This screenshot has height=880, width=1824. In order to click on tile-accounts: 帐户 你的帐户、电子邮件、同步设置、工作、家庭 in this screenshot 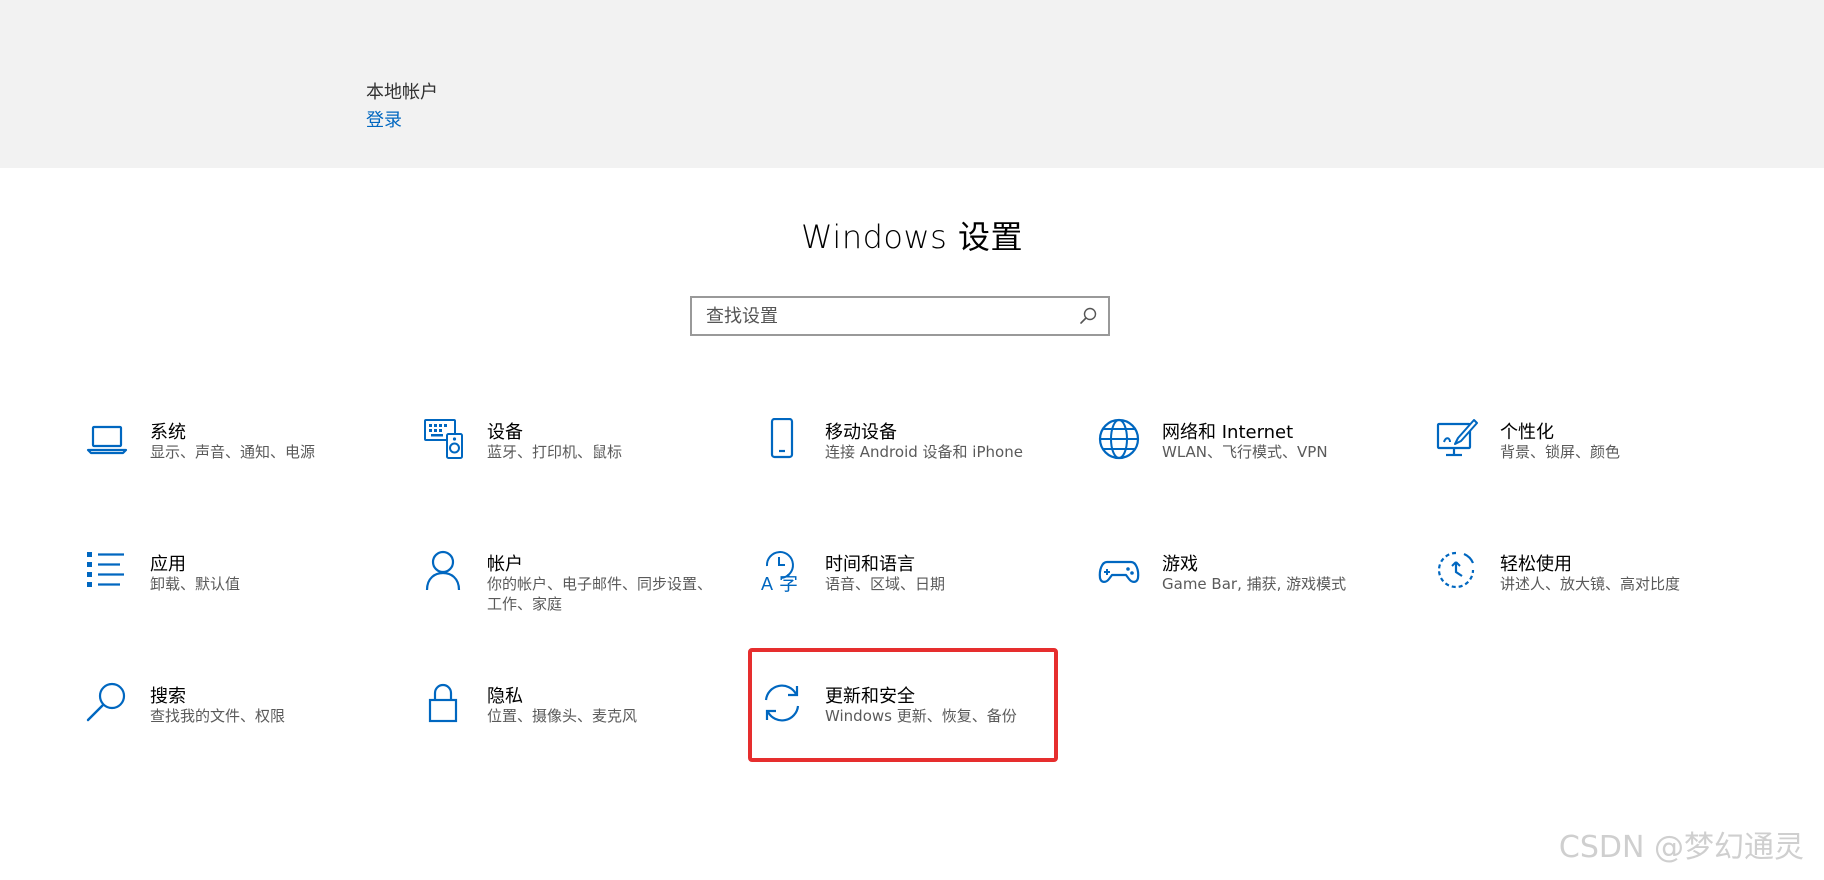, I will do `click(573, 595)`.